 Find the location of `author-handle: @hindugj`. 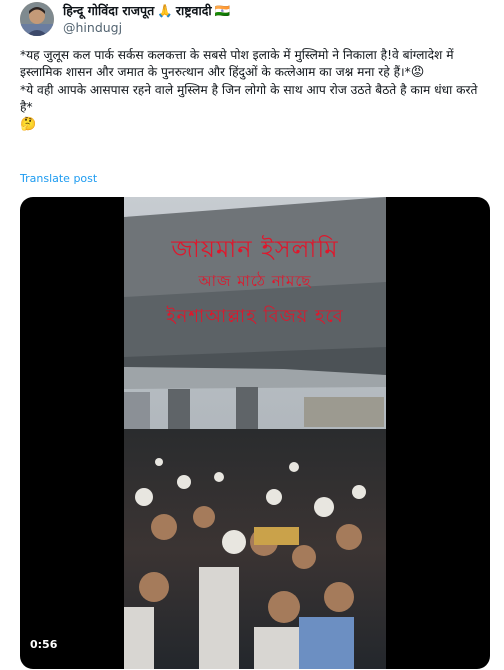

author-handle: @hindugj is located at coordinates (148, 28).